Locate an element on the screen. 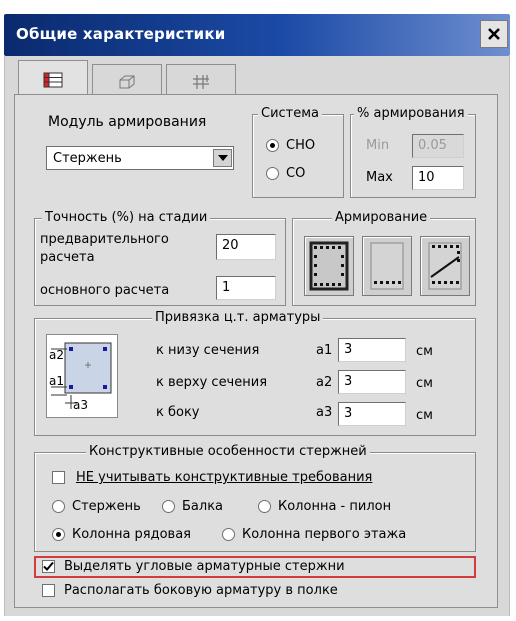  binding-a1-value: 3 is located at coordinates (348, 349).